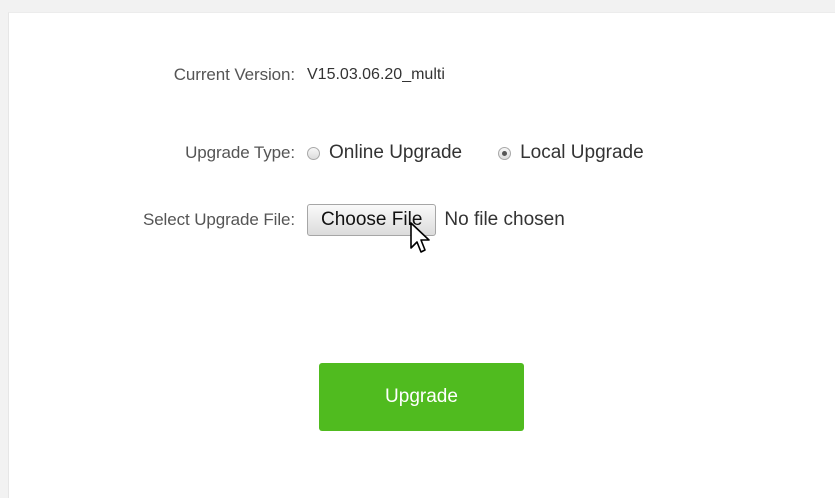 This screenshot has height=498, width=835. Describe the element at coordinates (240, 152) in the screenshot. I see `upgrade-type-label: Upgrade Type:` at that location.